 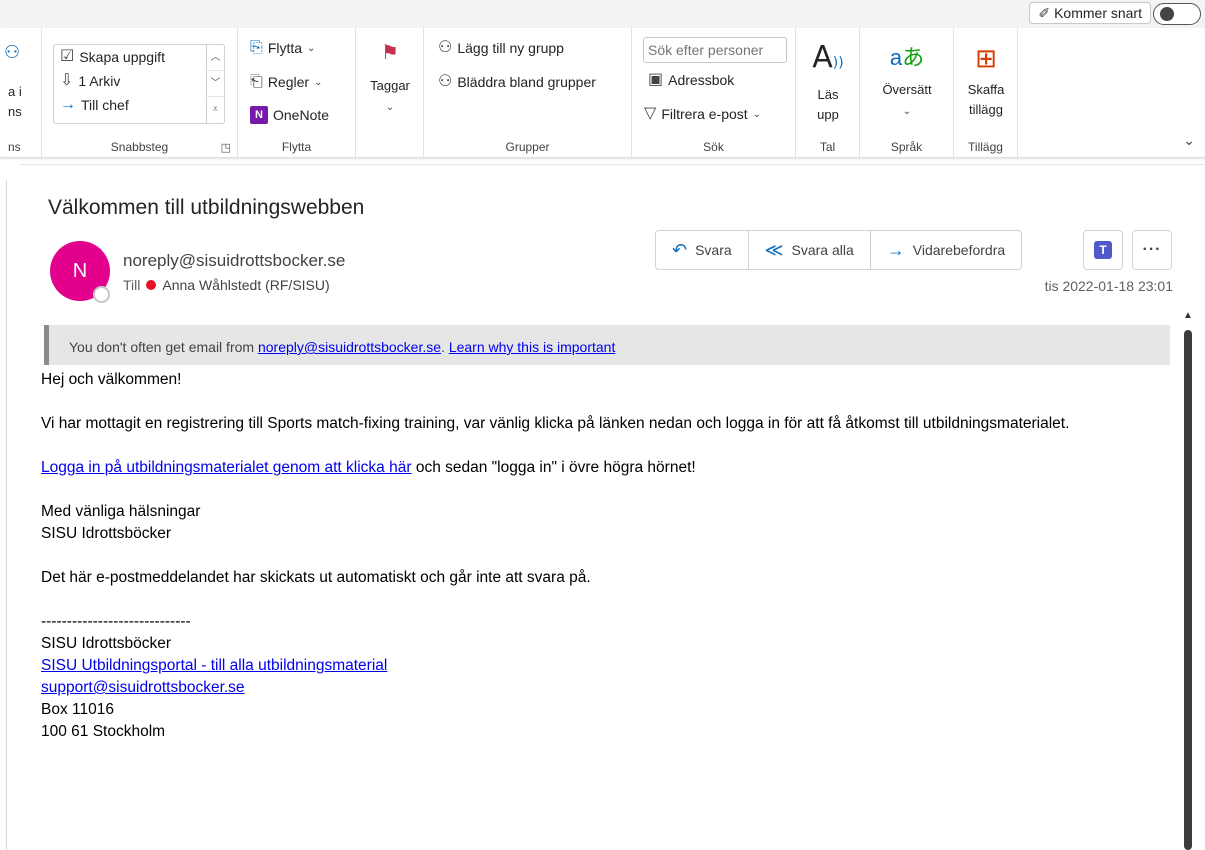 I want to click on flag-icon: ⚑, so click(x=390, y=53).